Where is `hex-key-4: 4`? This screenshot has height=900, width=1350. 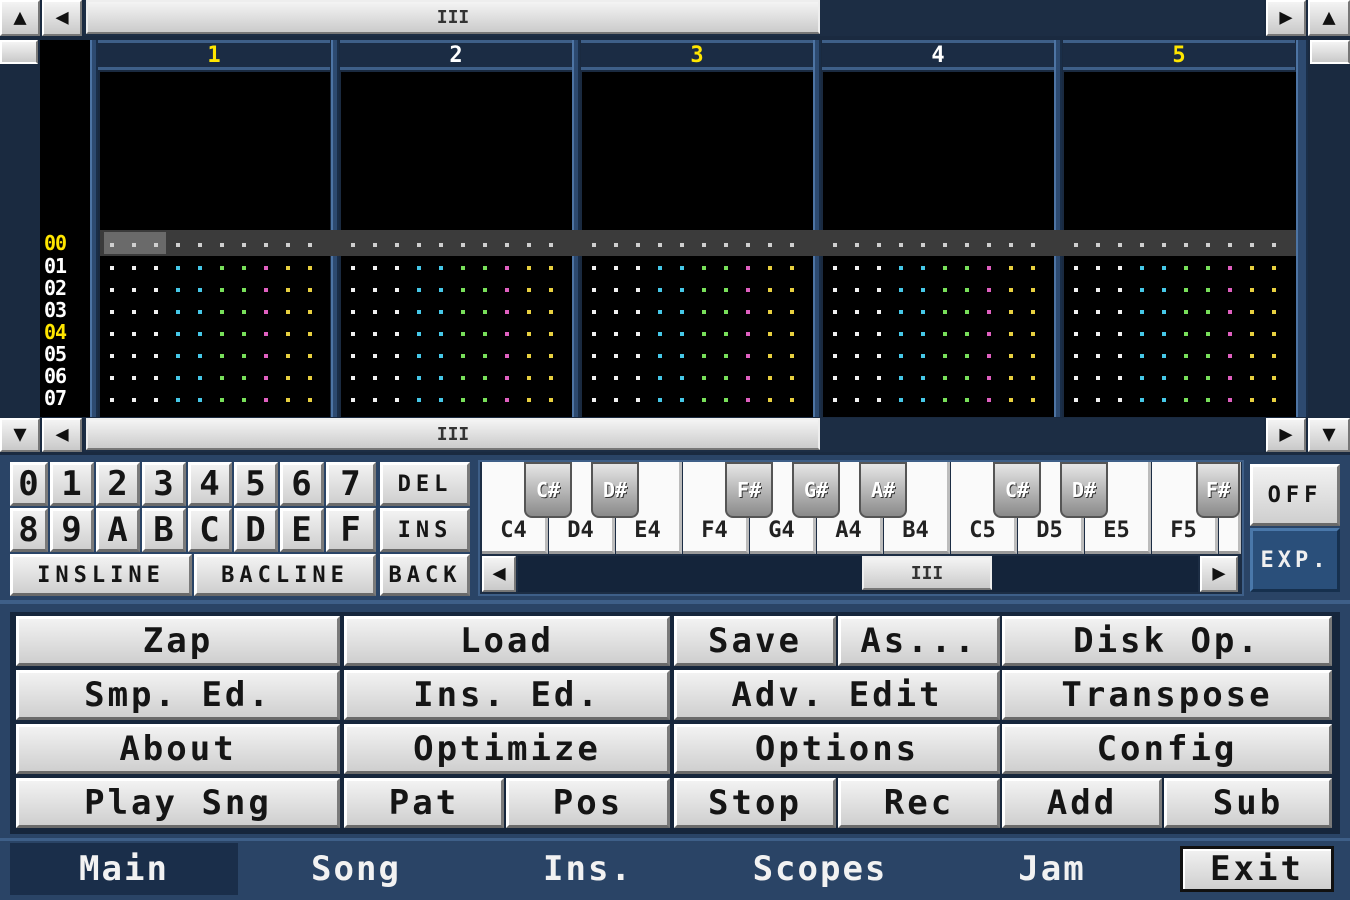
hex-key-4: 4 is located at coordinates (210, 484).